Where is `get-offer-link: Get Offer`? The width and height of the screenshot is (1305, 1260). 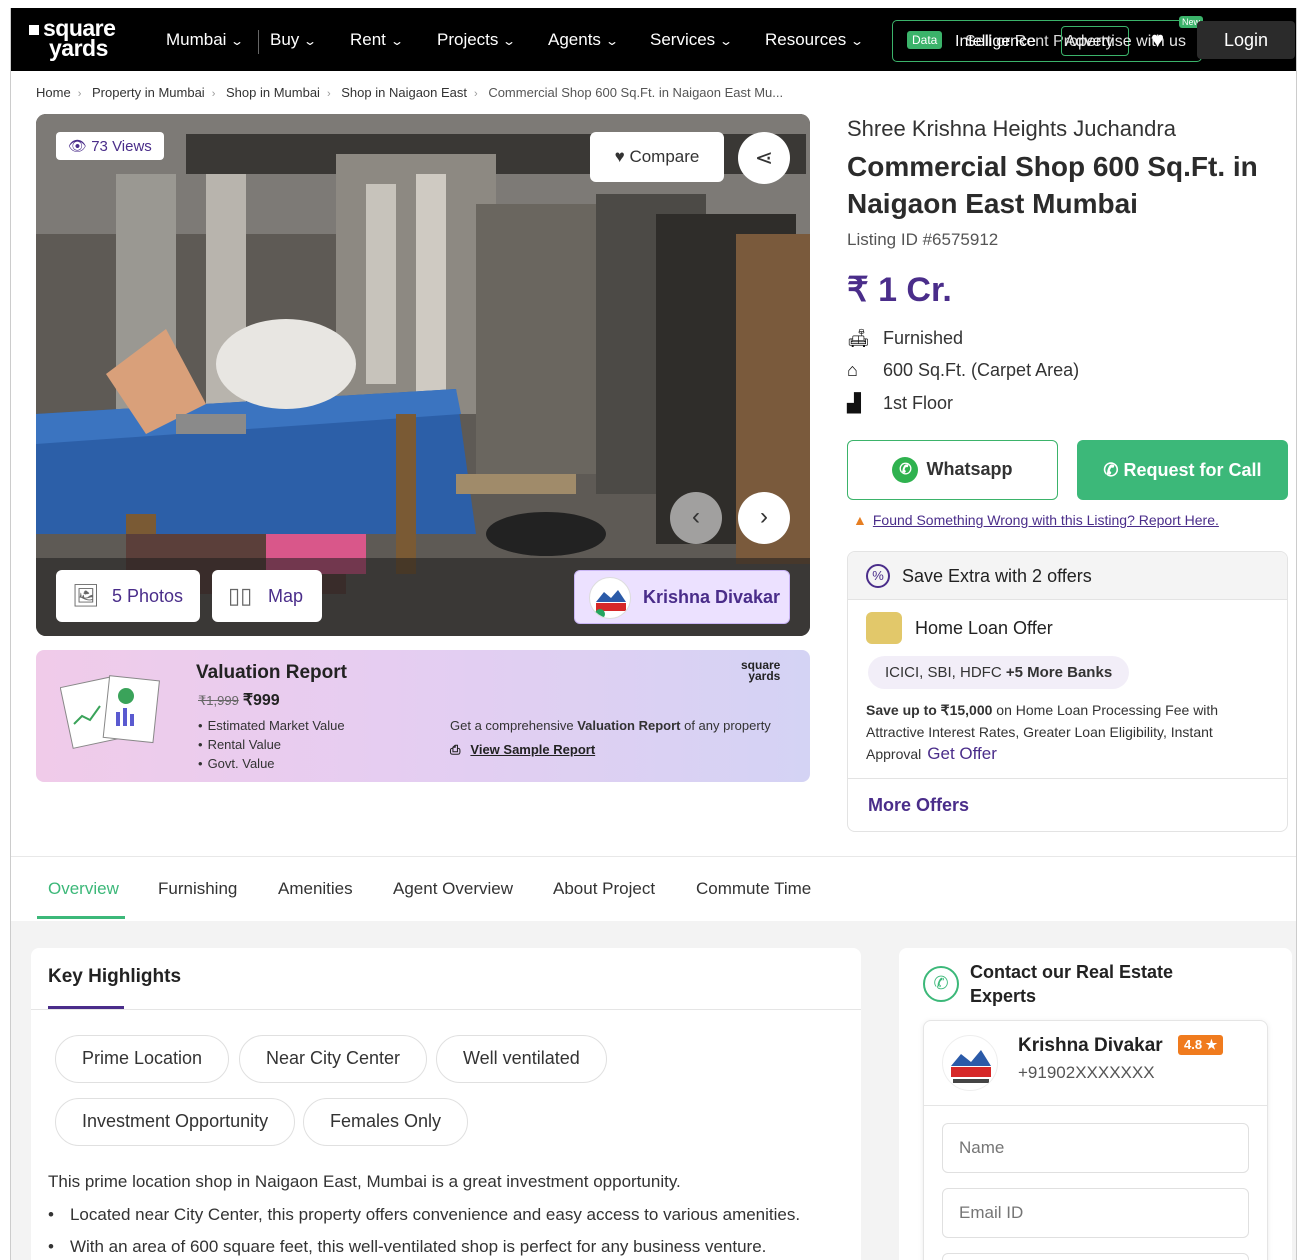
get-offer-link: Get Offer is located at coordinates (962, 753).